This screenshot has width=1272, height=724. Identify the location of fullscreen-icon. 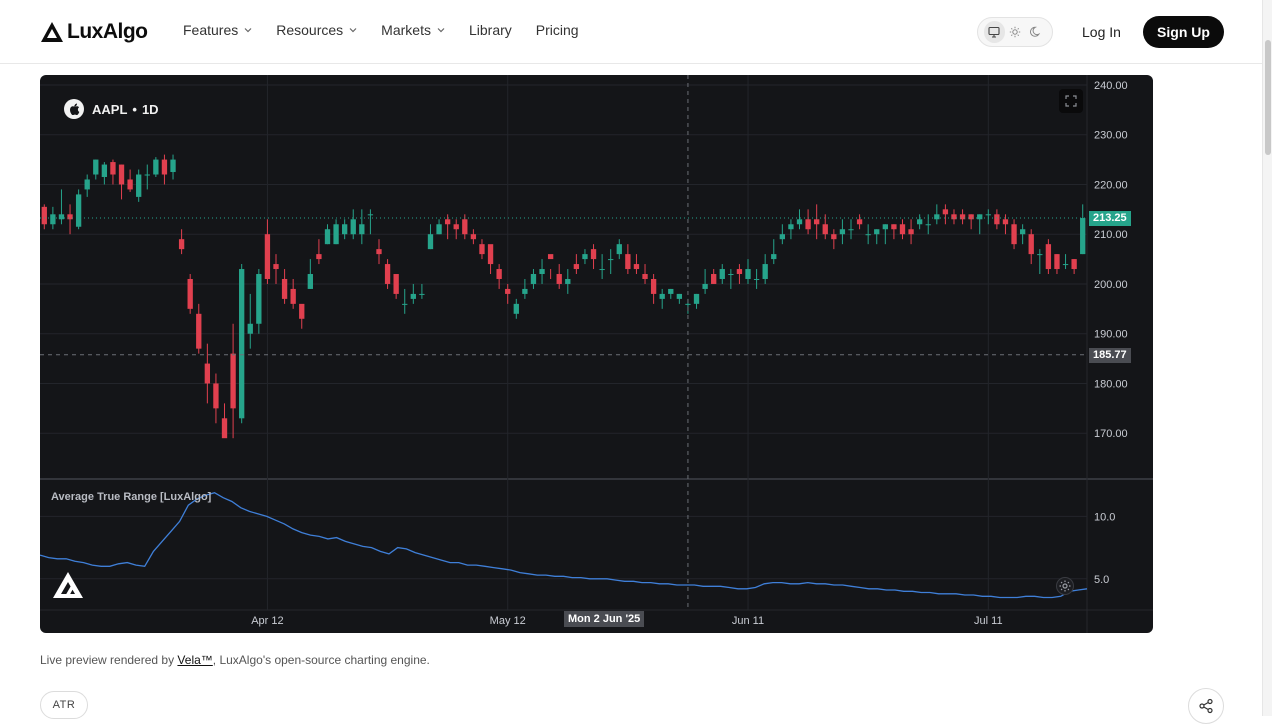
(1071, 101).